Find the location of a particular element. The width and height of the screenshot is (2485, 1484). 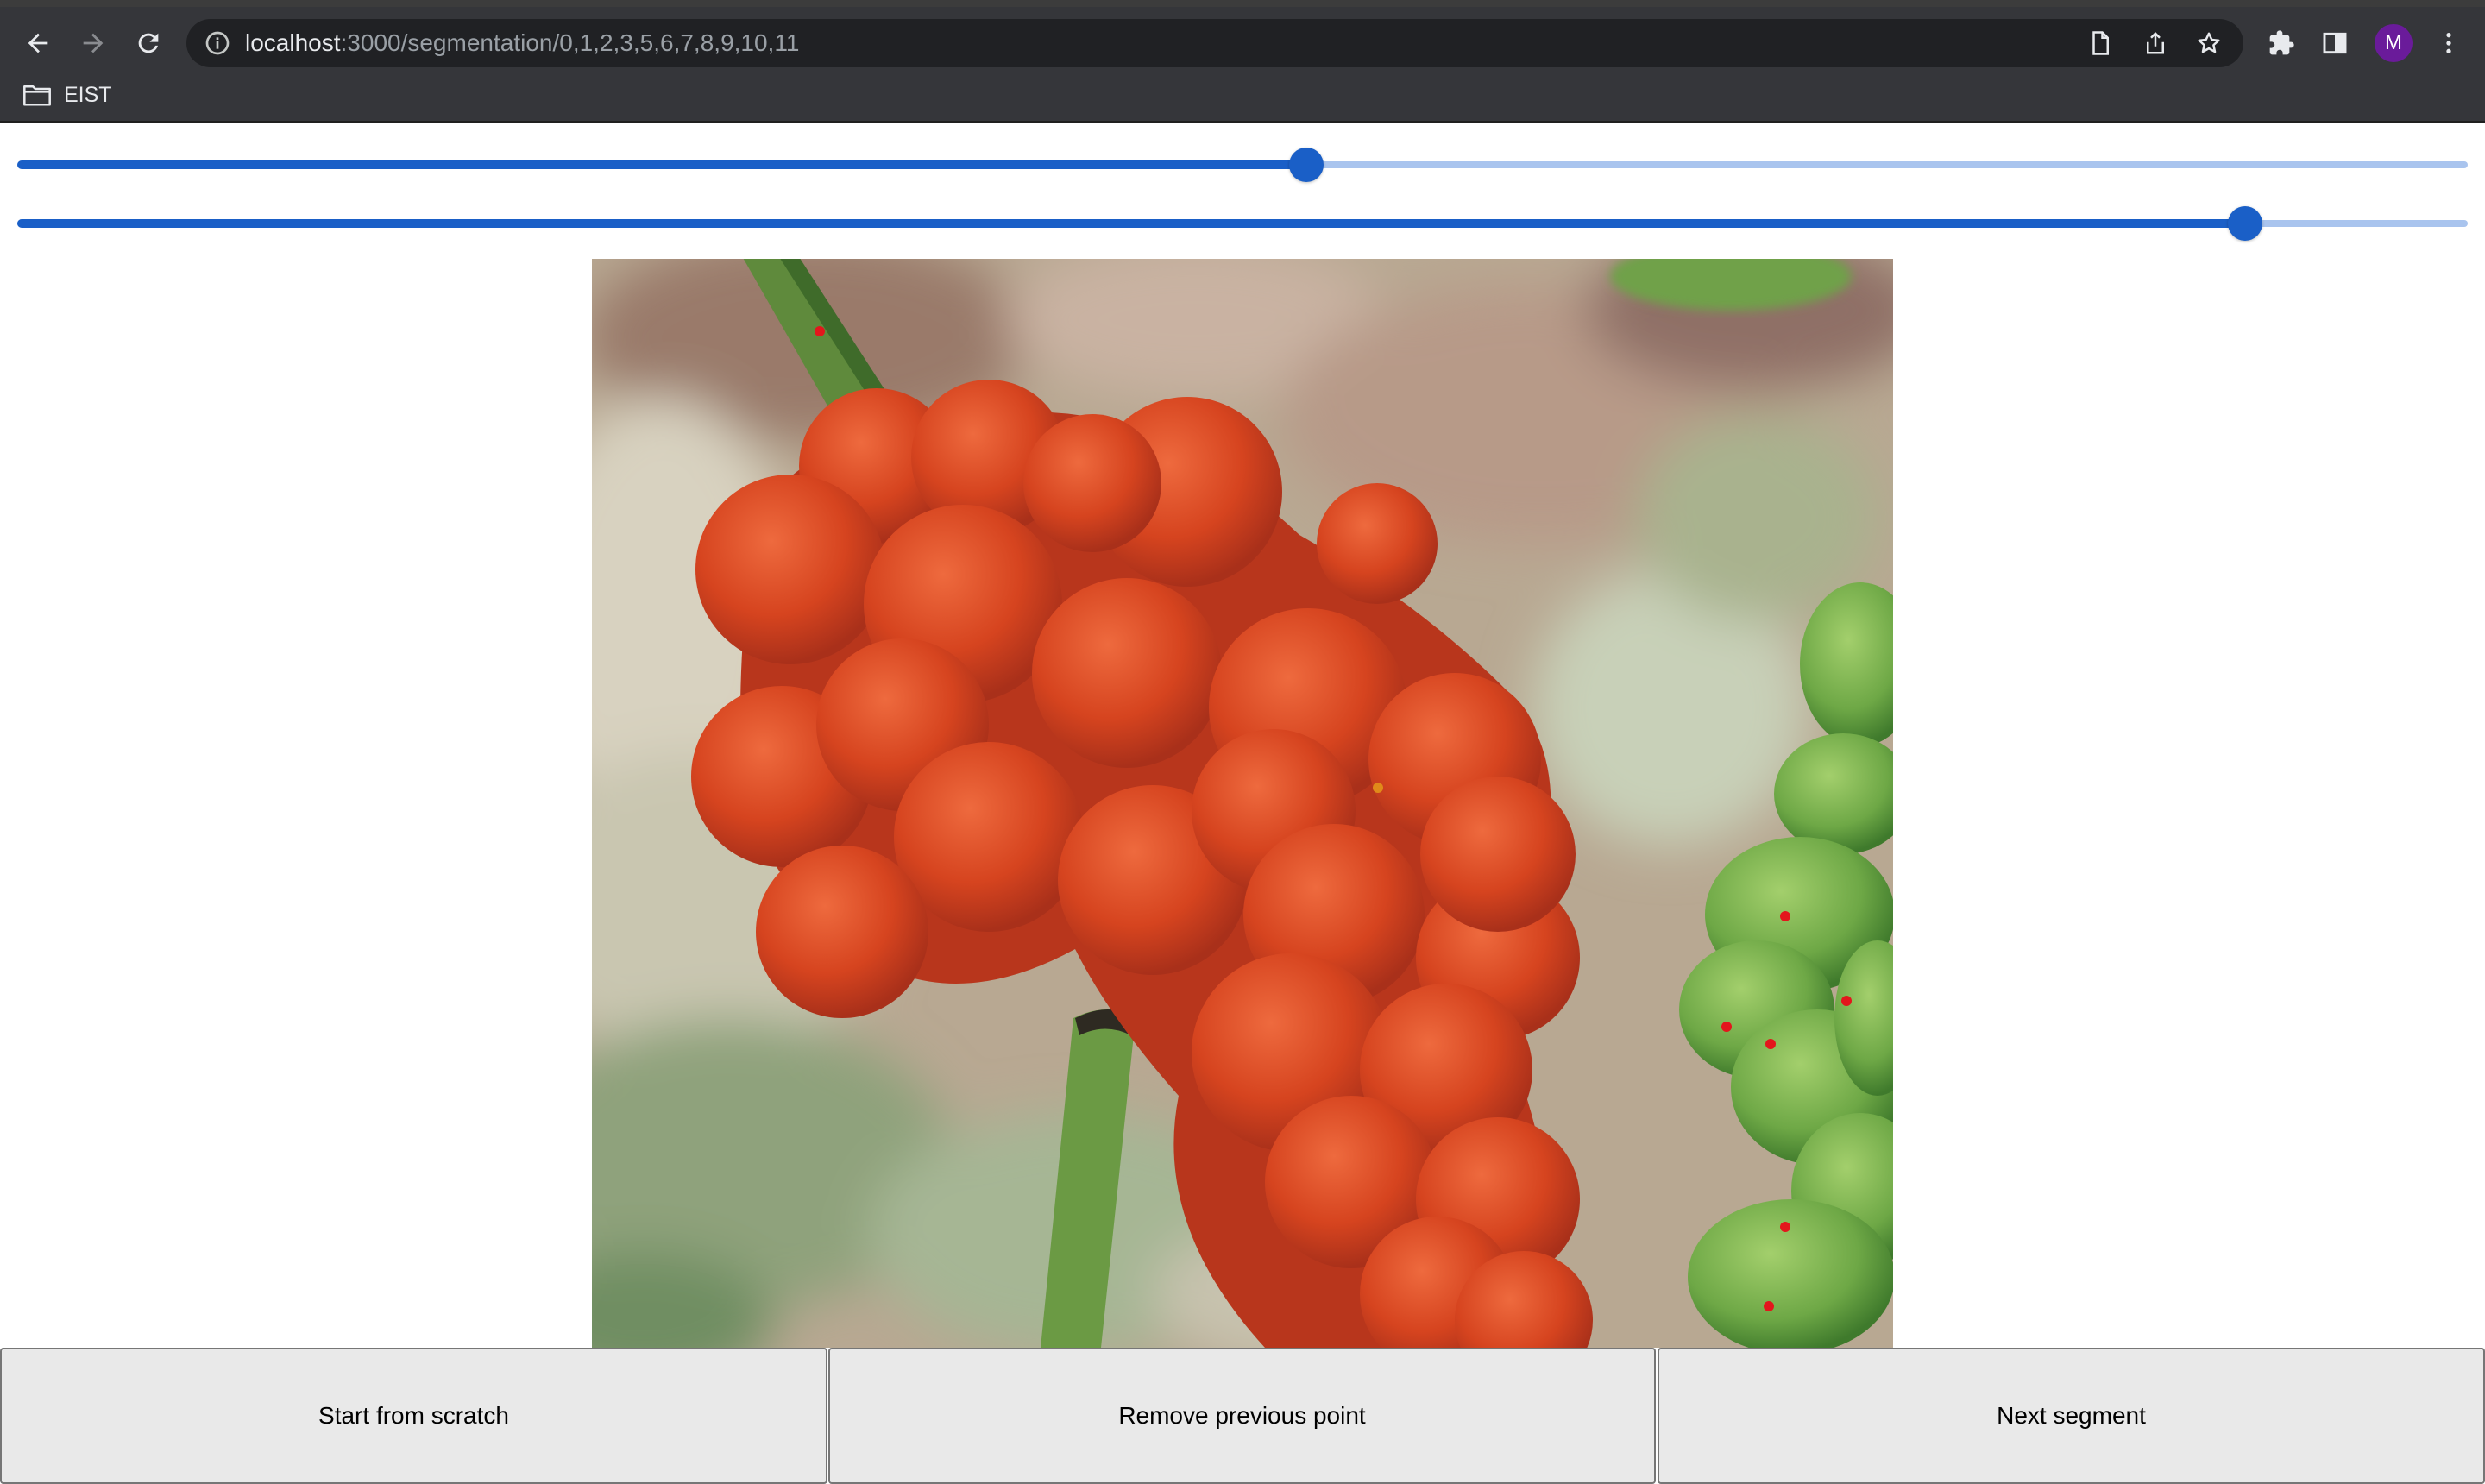

positive-point-marker is located at coordinates (1378, 788).